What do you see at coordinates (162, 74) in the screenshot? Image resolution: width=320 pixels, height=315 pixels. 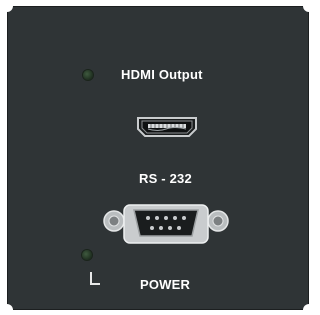 I see `hdmi-output-label: HDMI Output` at bounding box center [162, 74].